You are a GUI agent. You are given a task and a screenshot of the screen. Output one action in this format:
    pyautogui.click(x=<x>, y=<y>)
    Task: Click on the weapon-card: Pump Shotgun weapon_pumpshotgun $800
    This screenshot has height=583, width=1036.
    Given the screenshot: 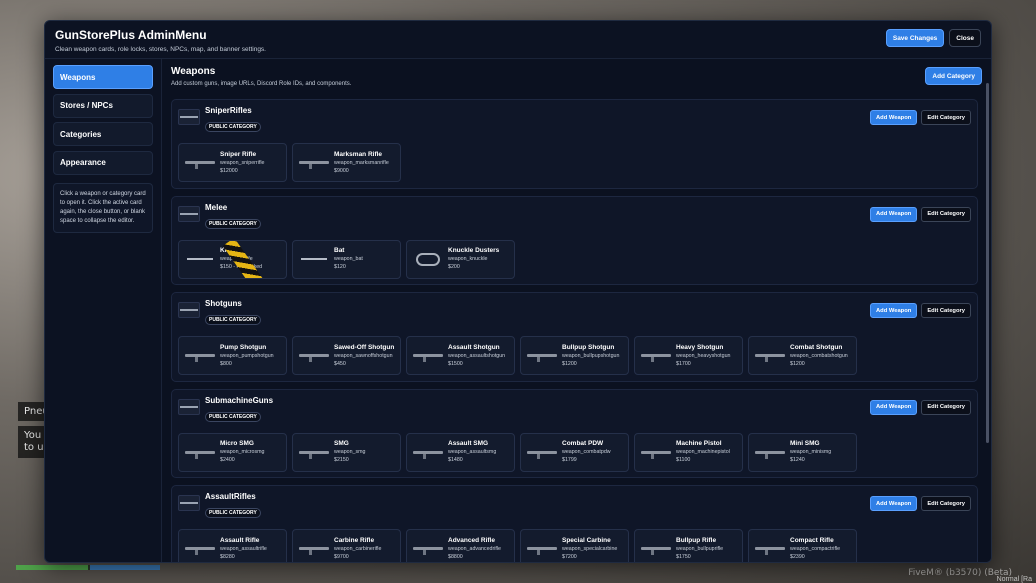 What is the action you would take?
    pyautogui.click(x=232, y=356)
    